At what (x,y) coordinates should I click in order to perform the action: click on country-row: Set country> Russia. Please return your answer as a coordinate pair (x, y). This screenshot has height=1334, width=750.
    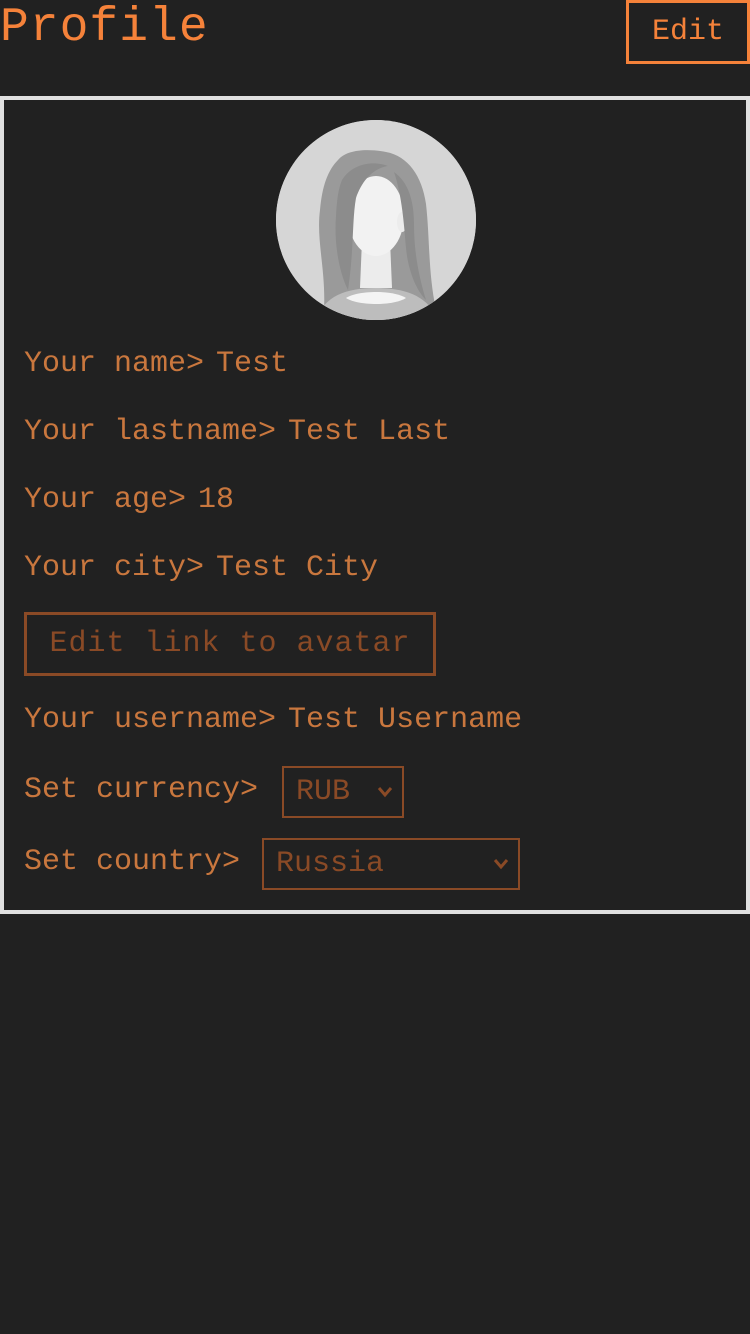
    Looking at the image, I should click on (272, 864).